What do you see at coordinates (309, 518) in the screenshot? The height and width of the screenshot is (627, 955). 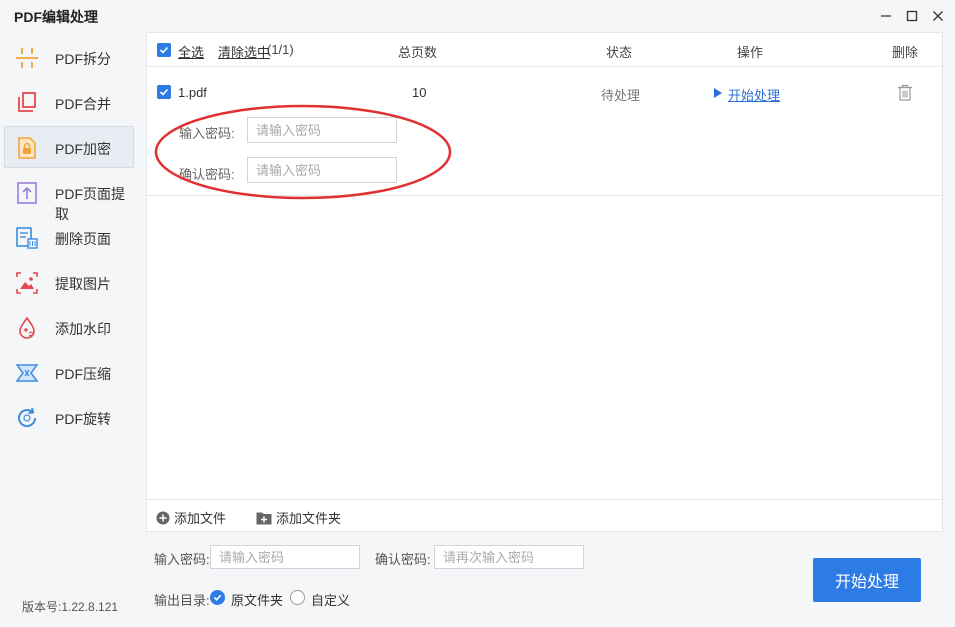 I see `add-folder-label: 添加文件夹` at bounding box center [309, 518].